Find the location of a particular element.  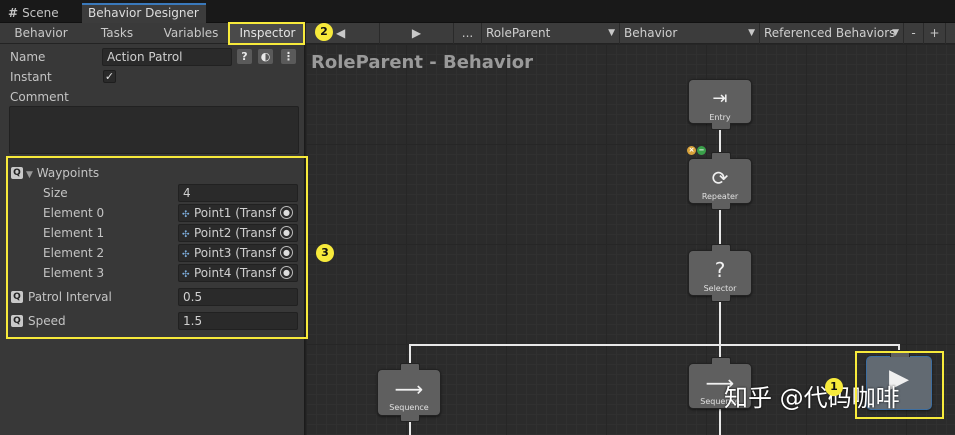

repeat-icon: ⟳ is located at coordinates (720, 178).